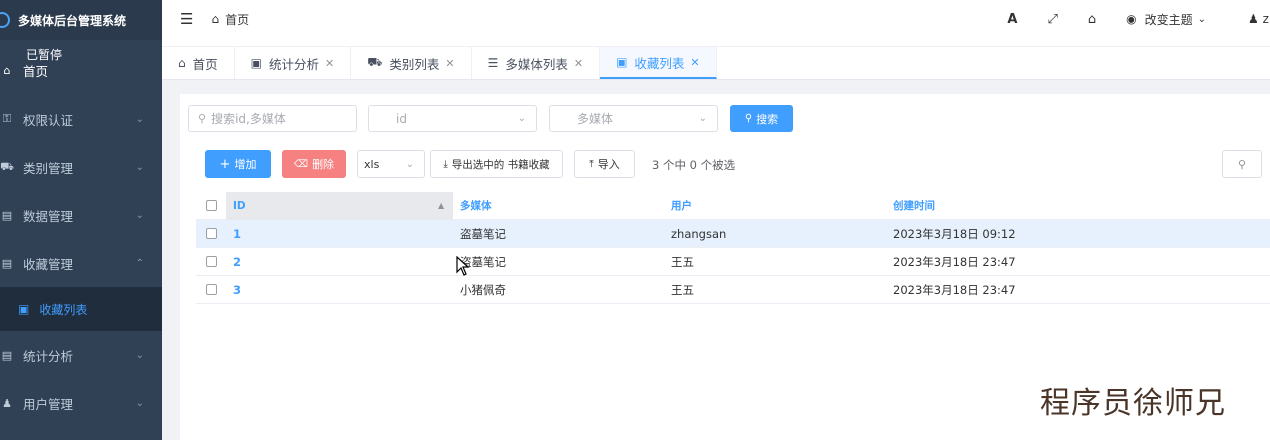 The height and width of the screenshot is (440, 1270). I want to click on sort-asc-icon: ▲, so click(441, 205).